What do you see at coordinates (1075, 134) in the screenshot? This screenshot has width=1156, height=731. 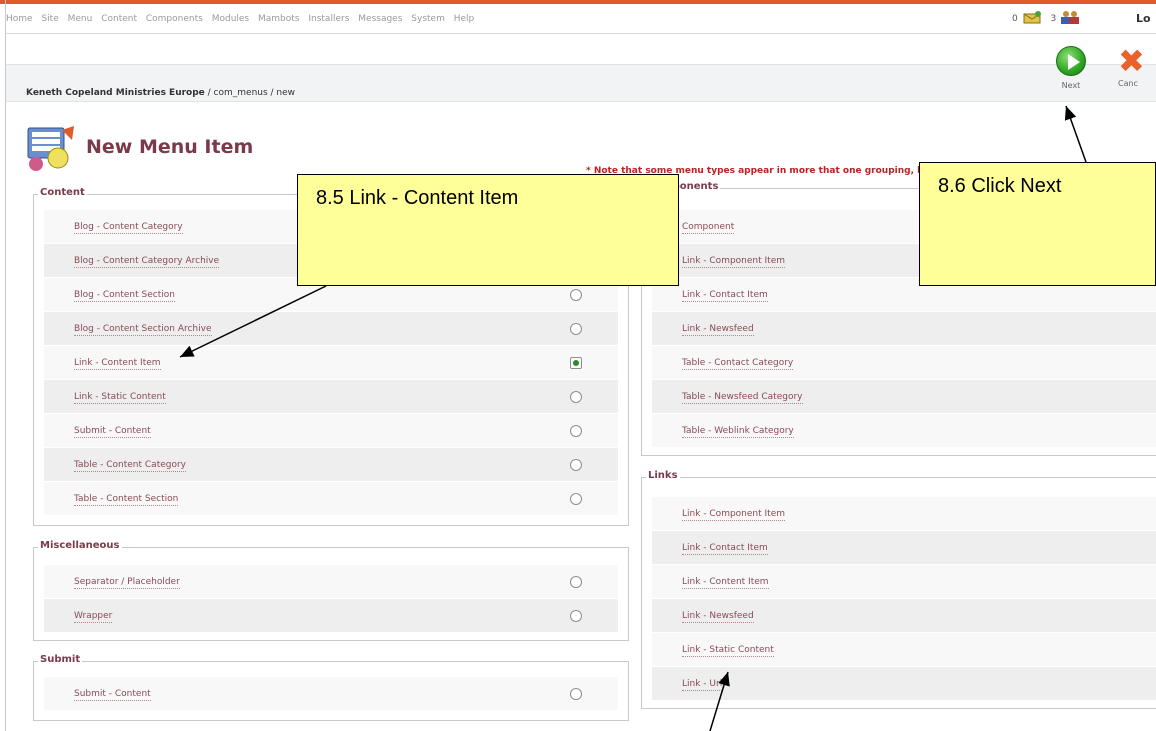 I see `arrow-to-next-button` at bounding box center [1075, 134].